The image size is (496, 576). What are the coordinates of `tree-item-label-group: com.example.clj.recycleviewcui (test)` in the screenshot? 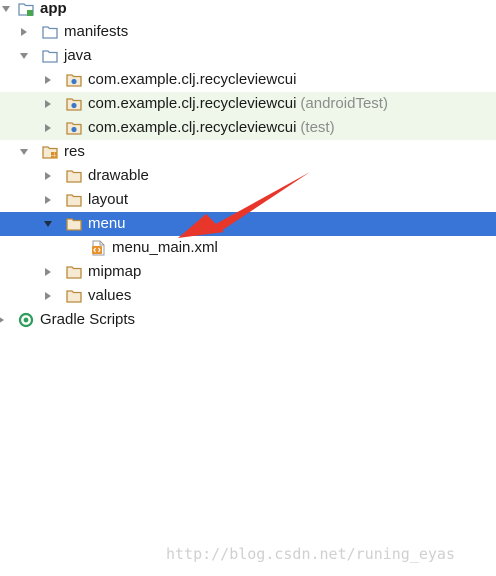 It's located at (211, 128).